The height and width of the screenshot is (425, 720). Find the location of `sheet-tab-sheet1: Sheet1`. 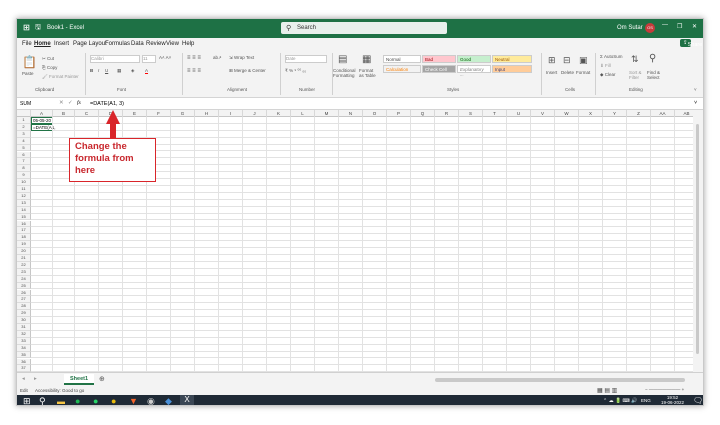

sheet-tab-sheet1: Sheet1 is located at coordinates (79, 379).